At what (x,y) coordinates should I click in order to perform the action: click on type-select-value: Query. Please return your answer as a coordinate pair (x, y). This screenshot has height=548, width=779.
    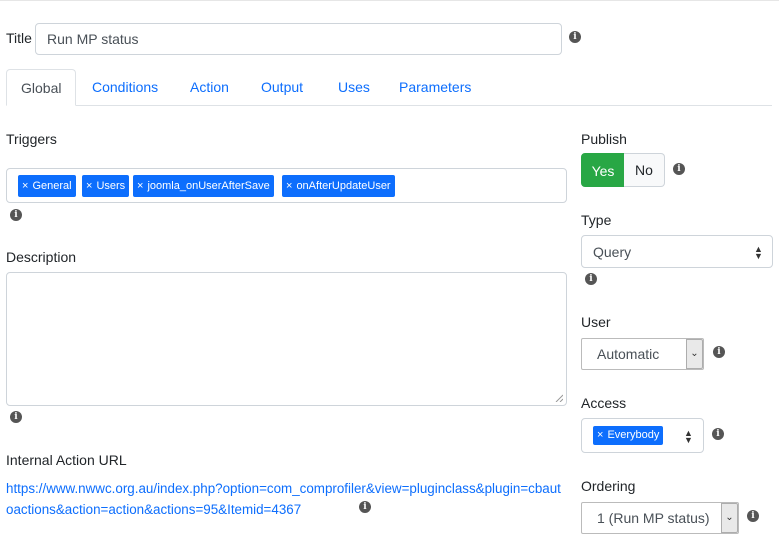
    Looking at the image, I should click on (612, 252).